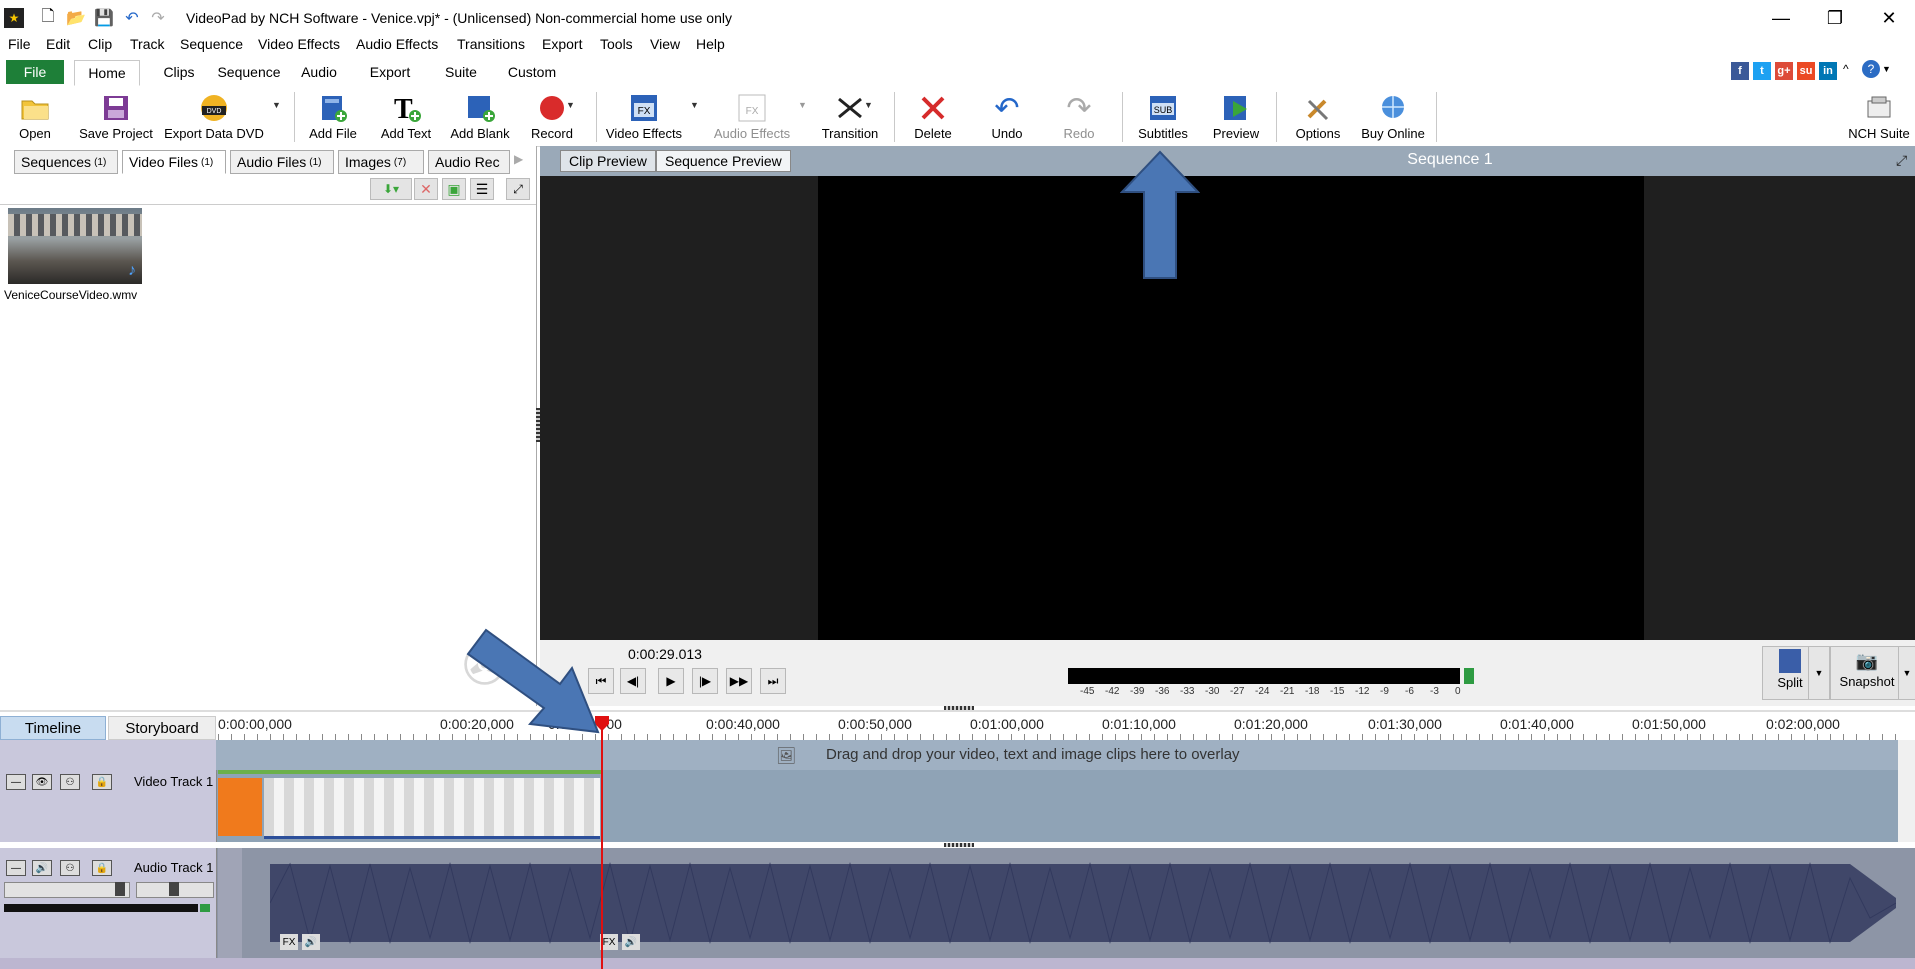  I want to click on new-project-icon: 🗋, so click(48, 18).